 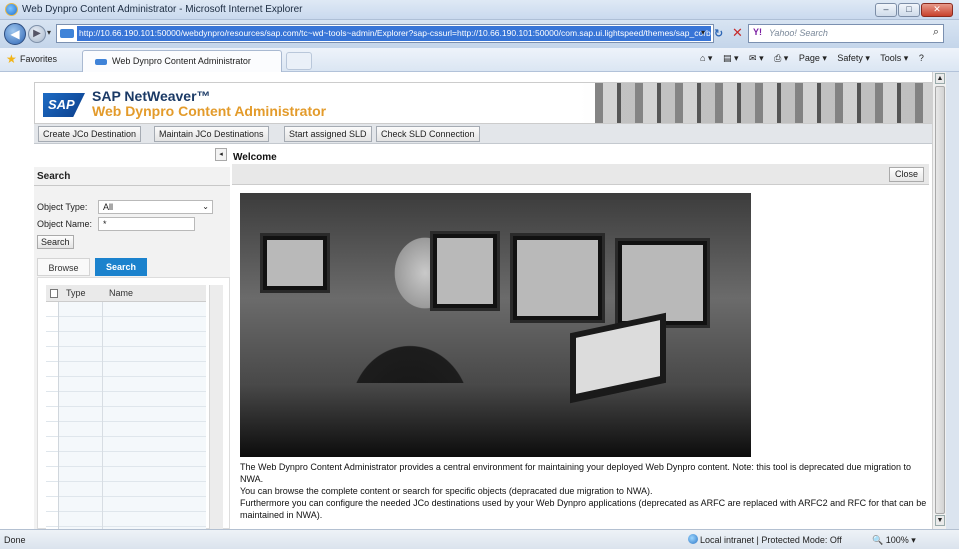 What do you see at coordinates (15, 540) in the screenshot?
I see `status-text: Done` at bounding box center [15, 540].